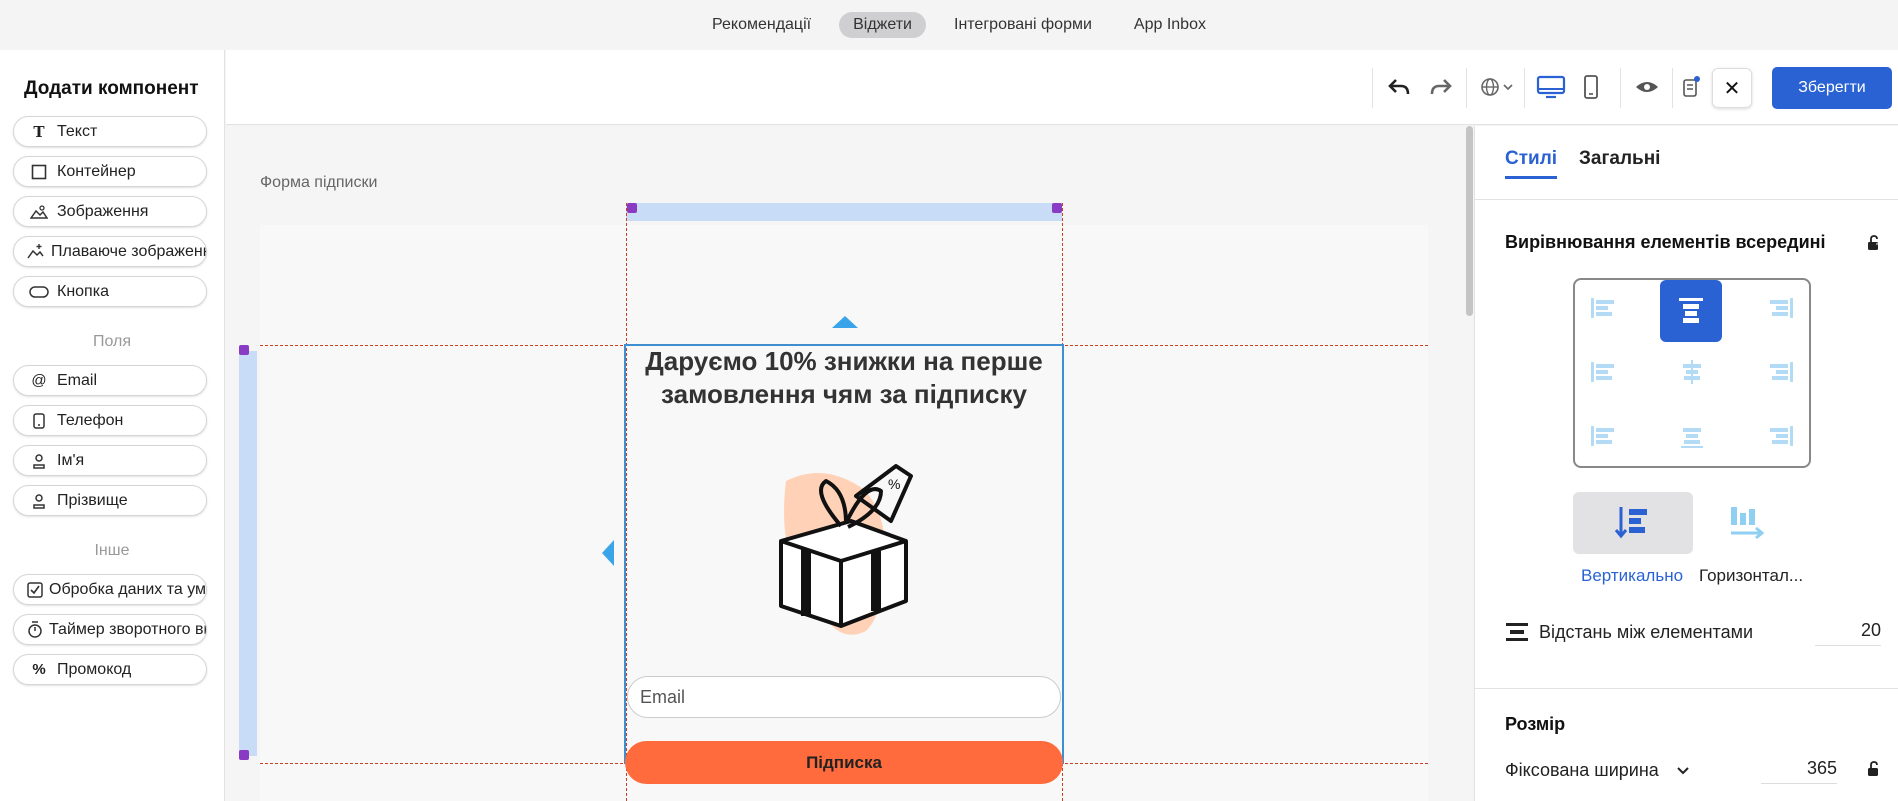 Image resolution: width=1898 pixels, height=801 pixels. Describe the element at coordinates (1517, 632) in the screenshot. I see `spacing-icon` at that location.